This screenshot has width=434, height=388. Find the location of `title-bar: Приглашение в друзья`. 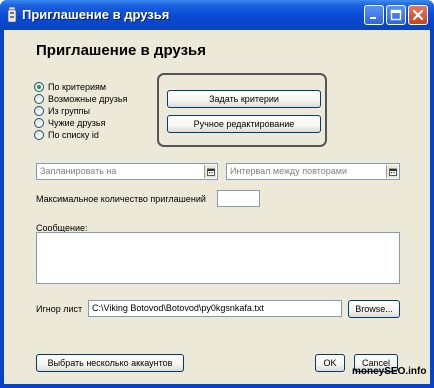

title-bar: Приглашение в друзья is located at coordinates (217, 15).